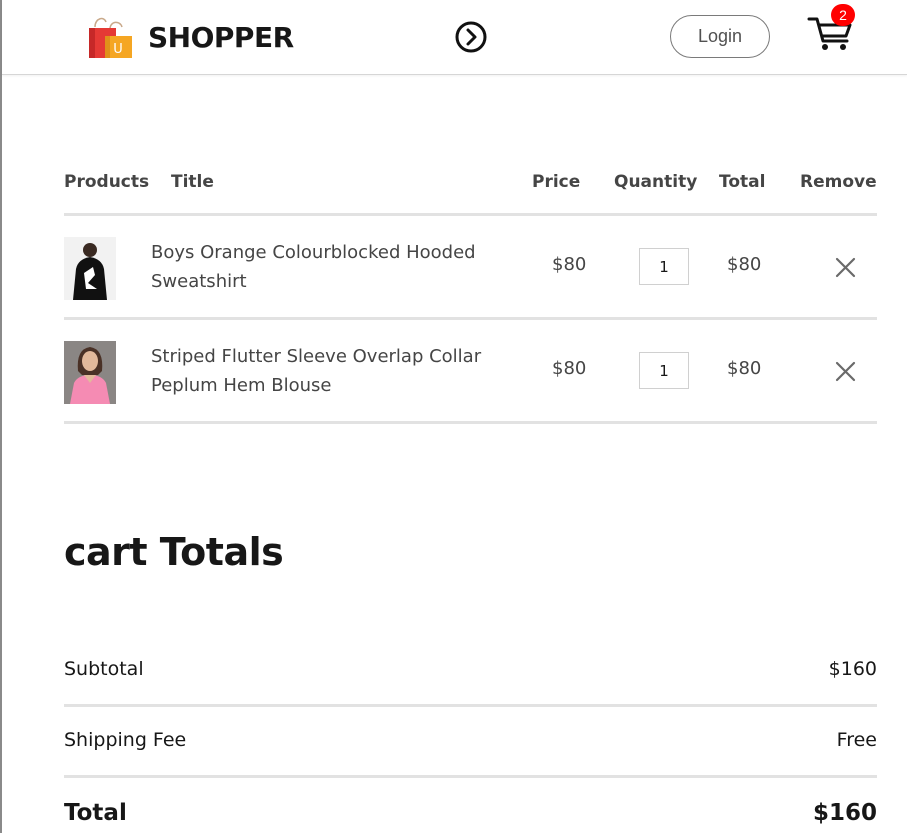  I want to click on cart-count-badge: 2, so click(843, 15).